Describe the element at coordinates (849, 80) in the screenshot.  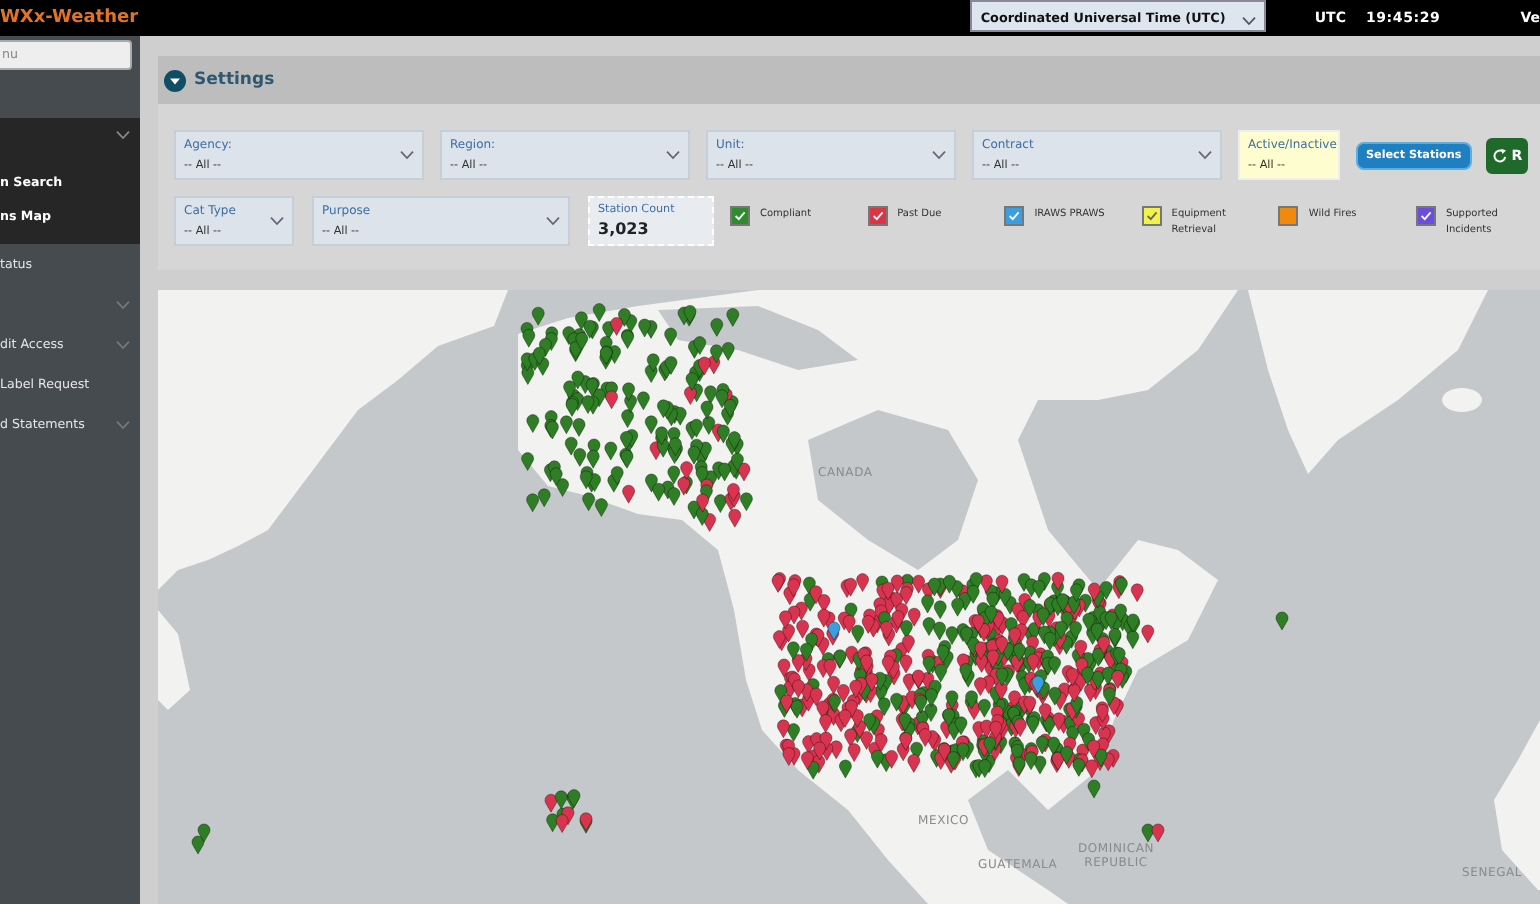
I see `settings-header: Settings` at that location.